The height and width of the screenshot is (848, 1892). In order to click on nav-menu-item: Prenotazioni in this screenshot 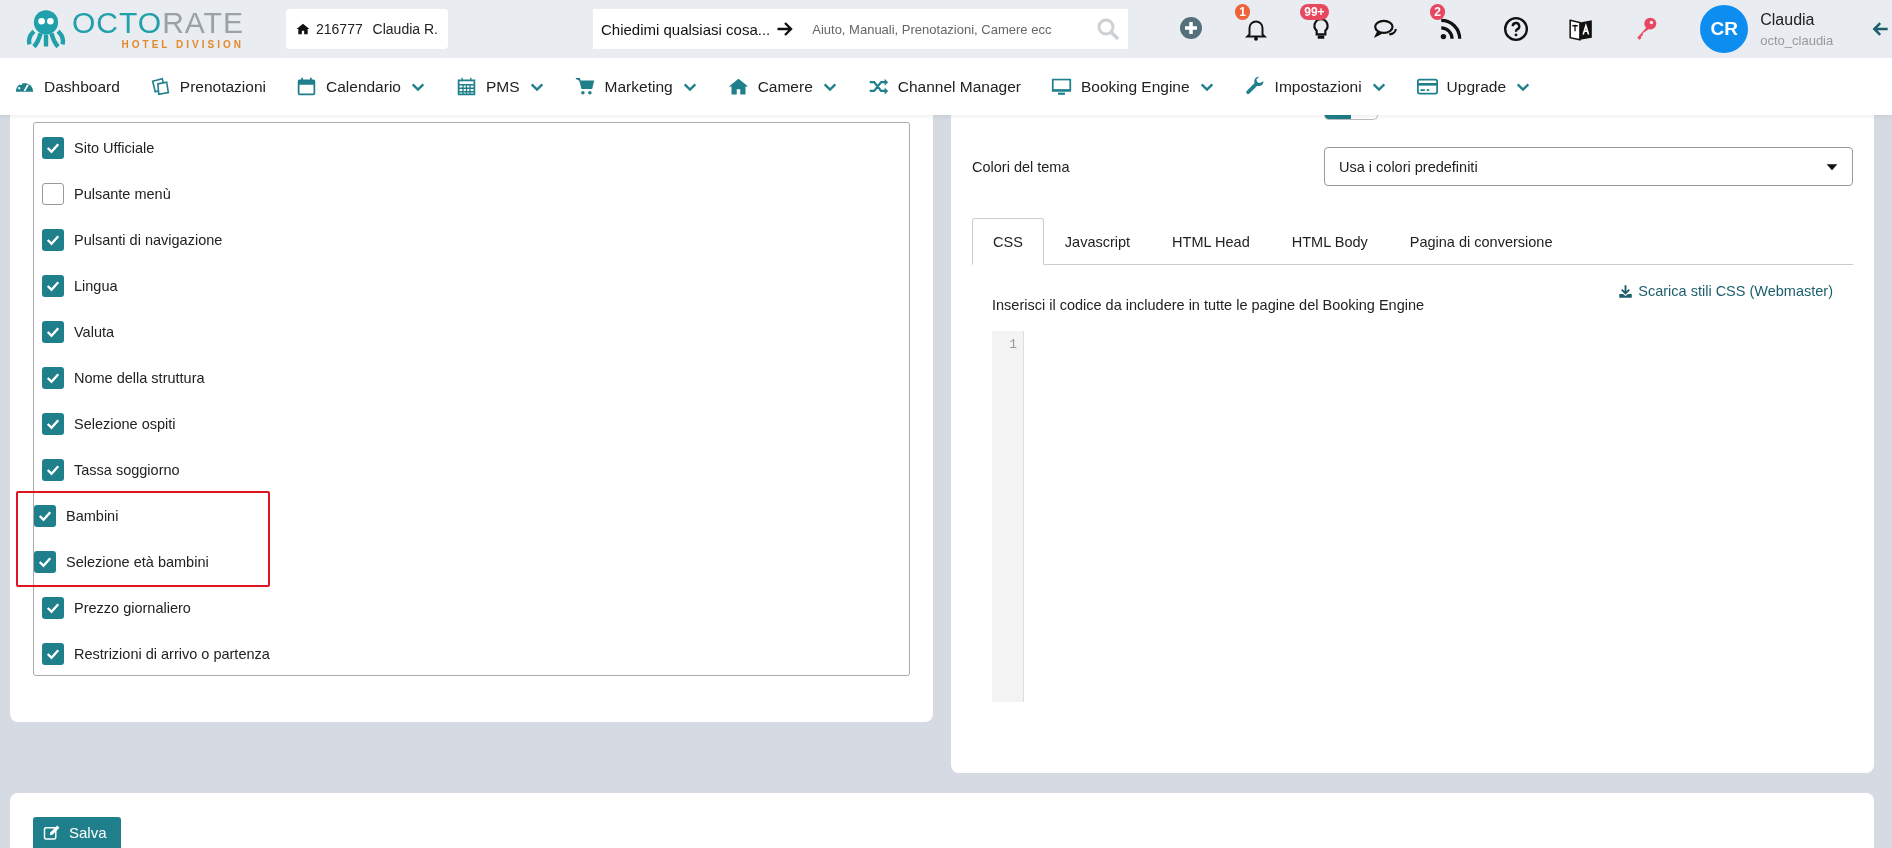, I will do `click(207, 86)`.